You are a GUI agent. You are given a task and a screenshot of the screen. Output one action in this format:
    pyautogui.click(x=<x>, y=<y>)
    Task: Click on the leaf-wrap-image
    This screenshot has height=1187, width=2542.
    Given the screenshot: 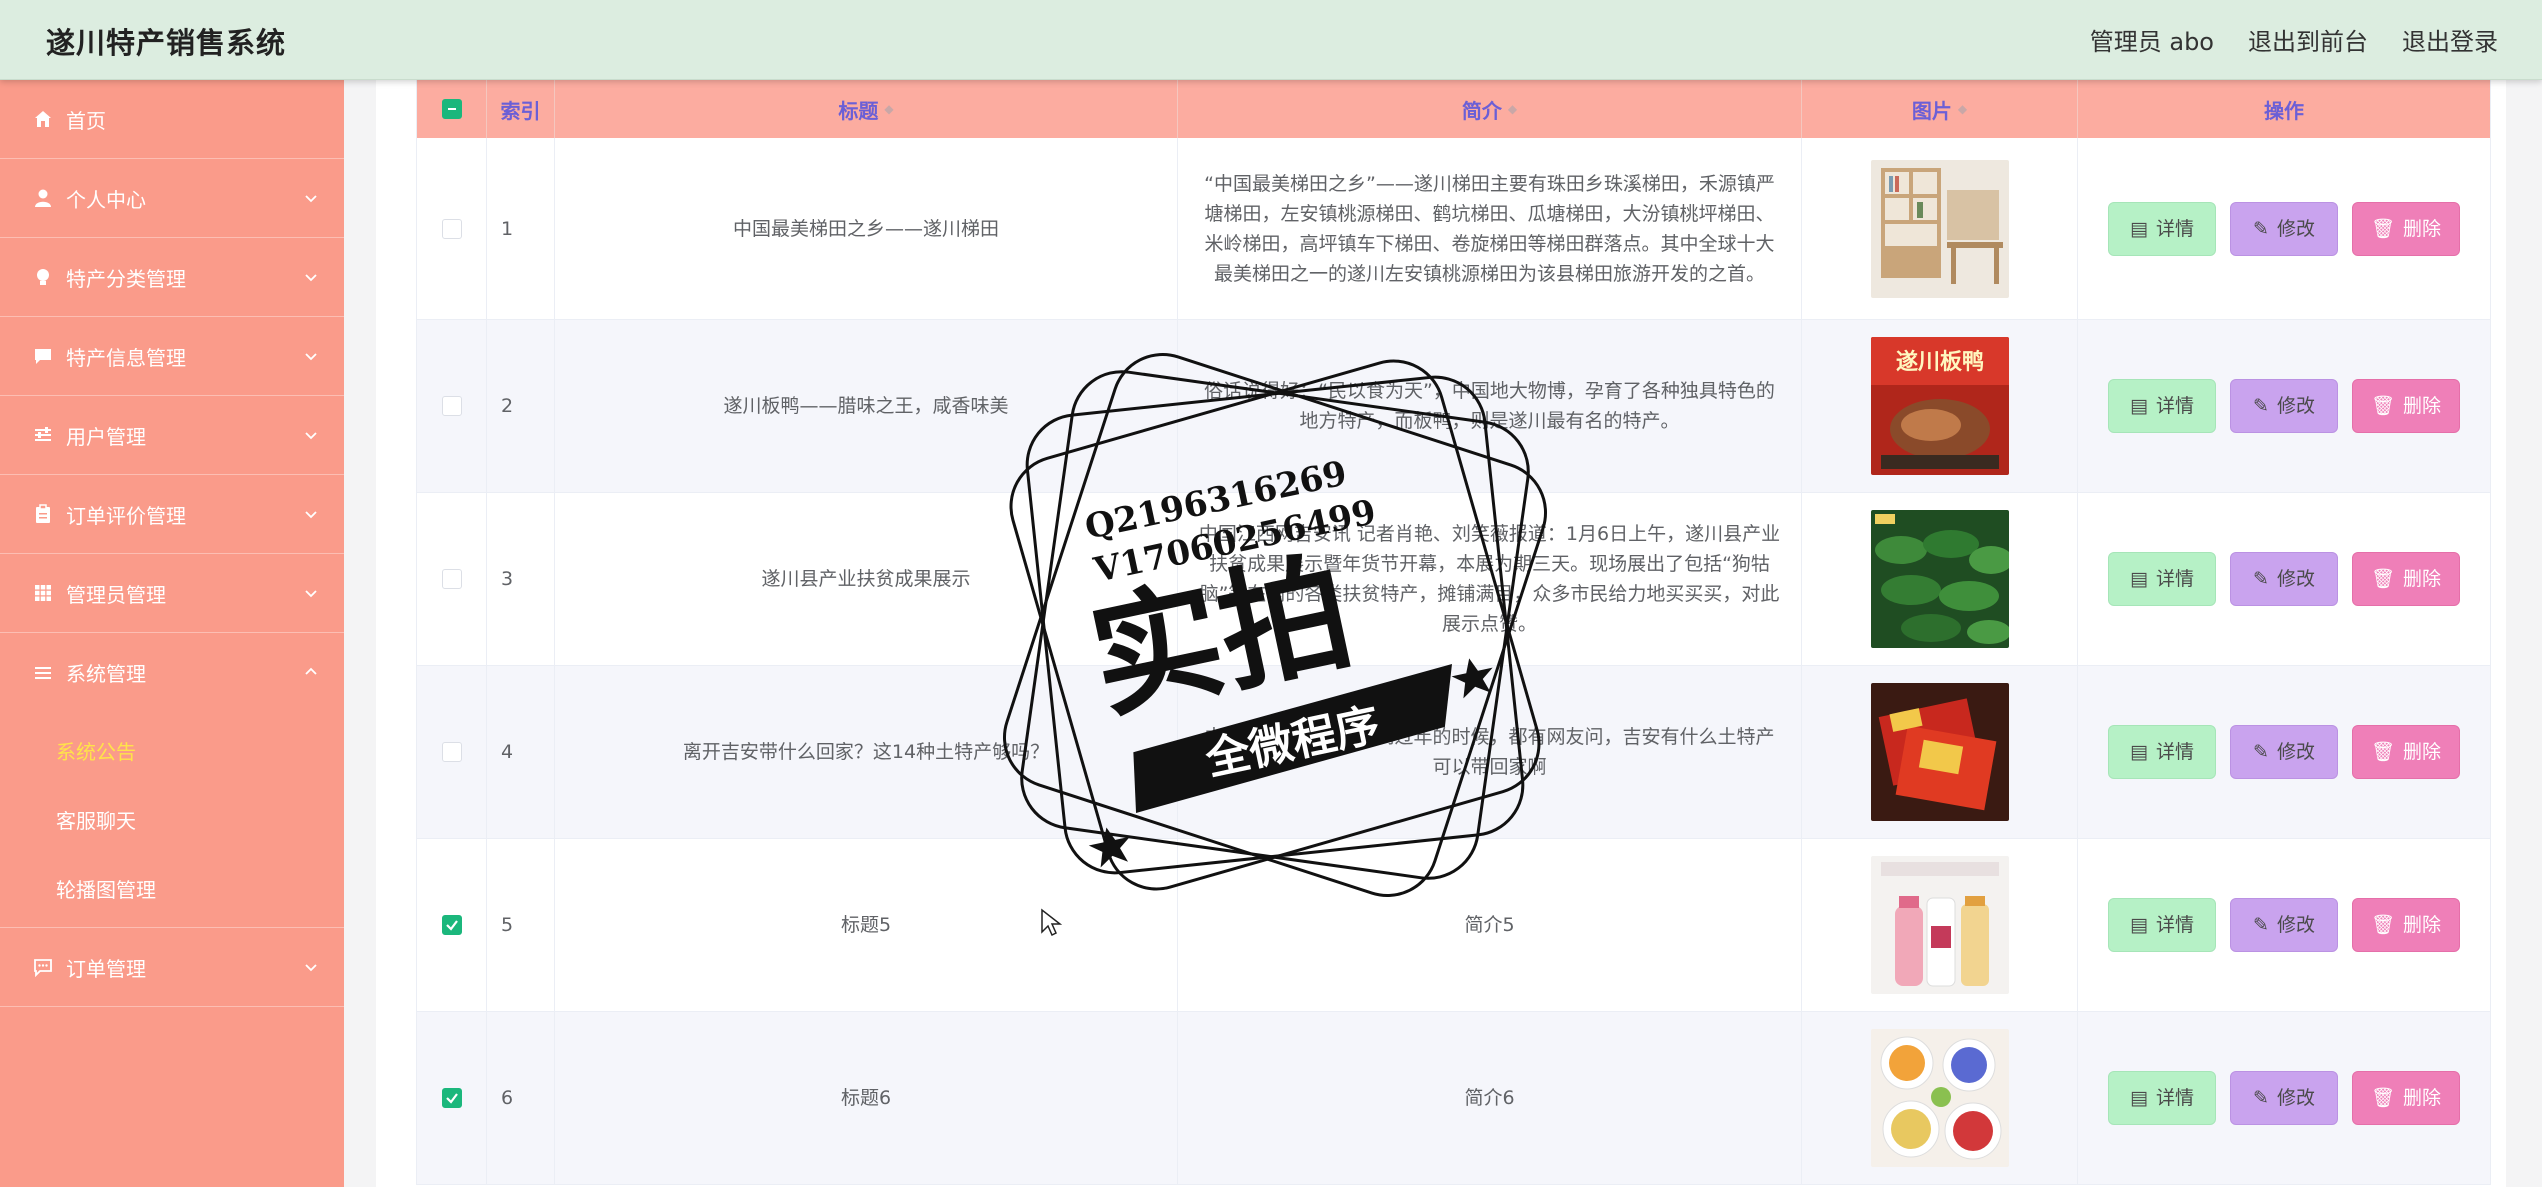 What is the action you would take?
    pyautogui.click(x=1939, y=579)
    